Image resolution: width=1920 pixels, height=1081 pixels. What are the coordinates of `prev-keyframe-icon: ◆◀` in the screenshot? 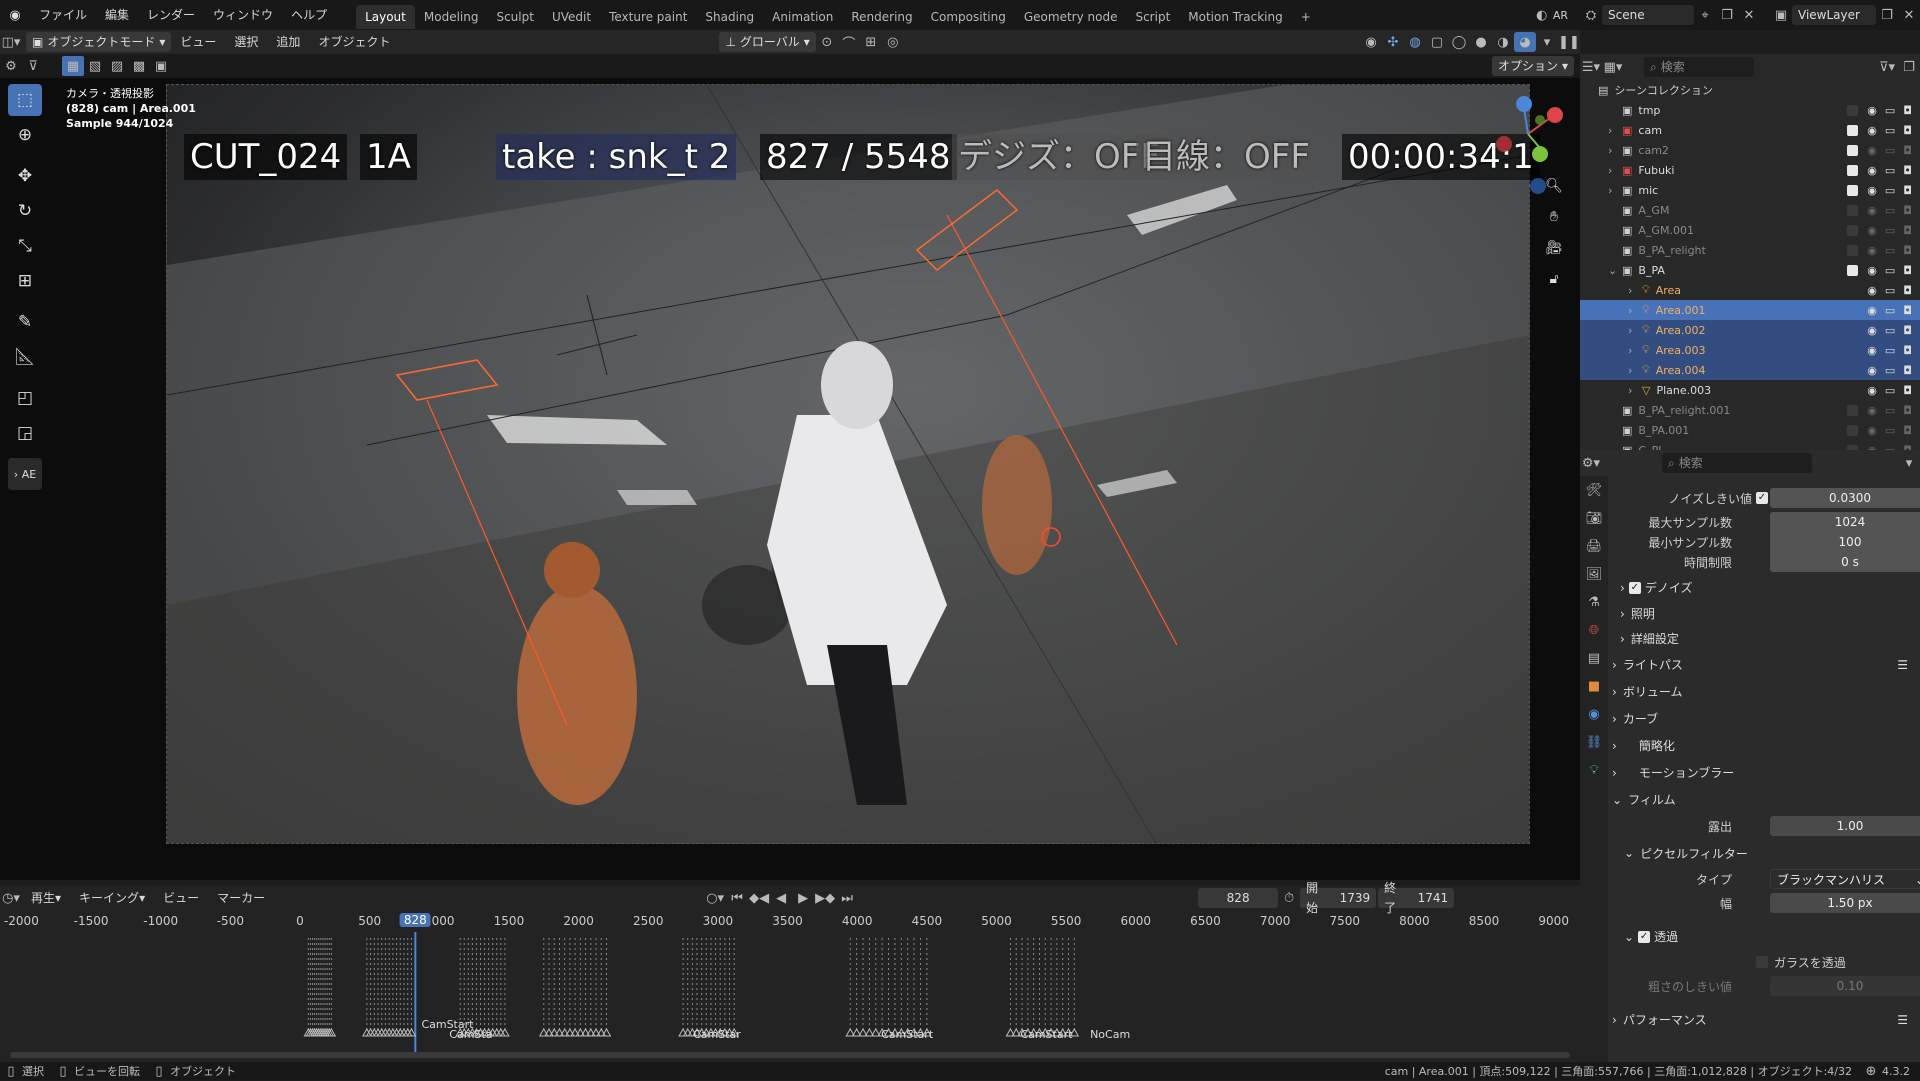 It's located at (759, 898).